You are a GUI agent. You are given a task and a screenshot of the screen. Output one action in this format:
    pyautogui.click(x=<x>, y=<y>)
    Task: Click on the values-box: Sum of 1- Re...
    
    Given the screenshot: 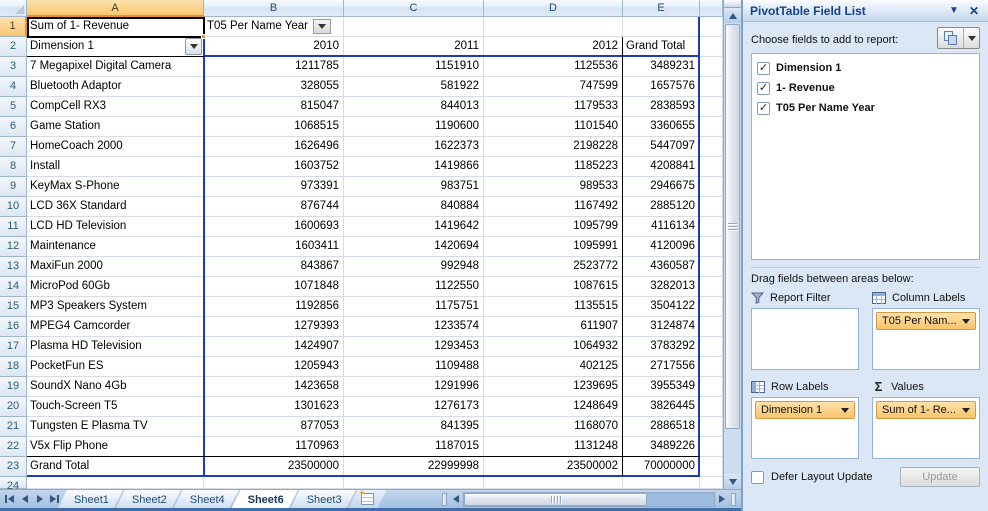 What is the action you would take?
    pyautogui.click(x=926, y=428)
    